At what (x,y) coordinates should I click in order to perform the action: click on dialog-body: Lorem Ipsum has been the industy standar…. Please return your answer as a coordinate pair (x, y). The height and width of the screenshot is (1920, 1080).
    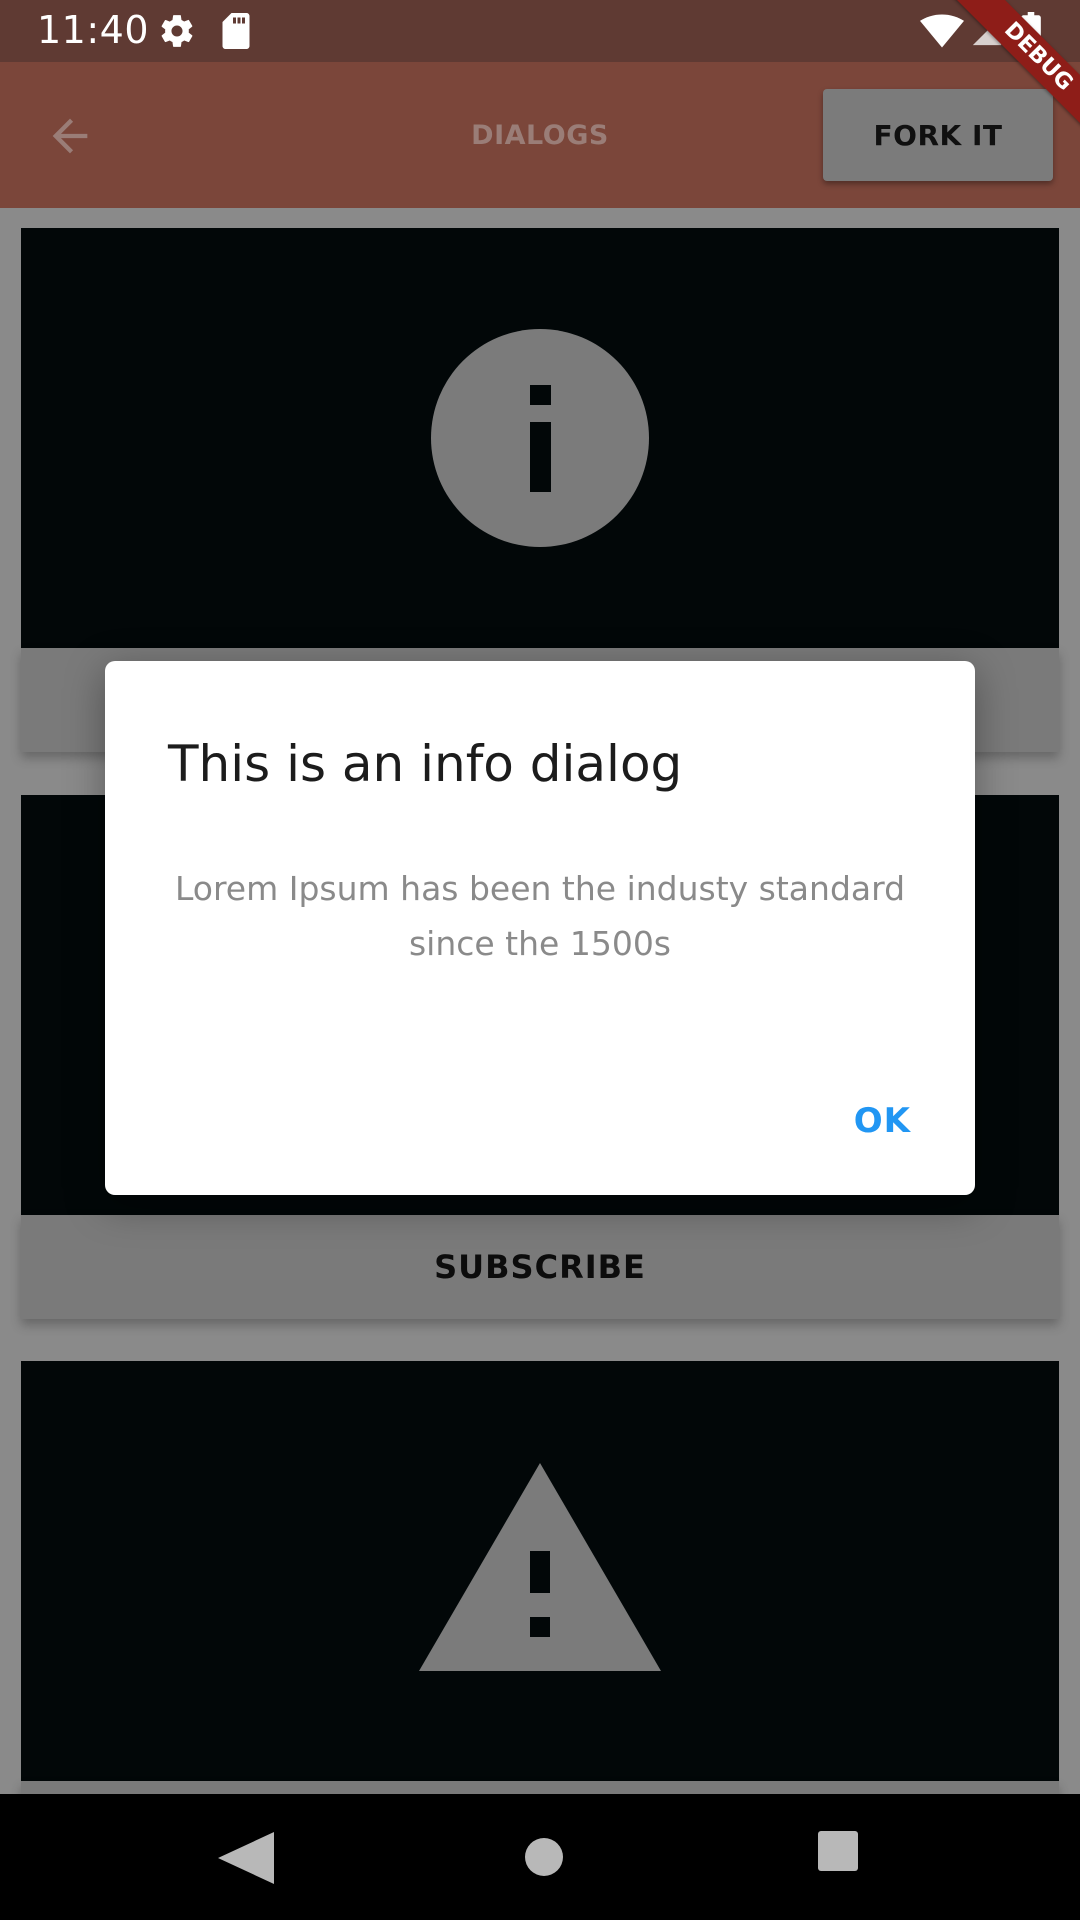
    Looking at the image, I should click on (540, 916).